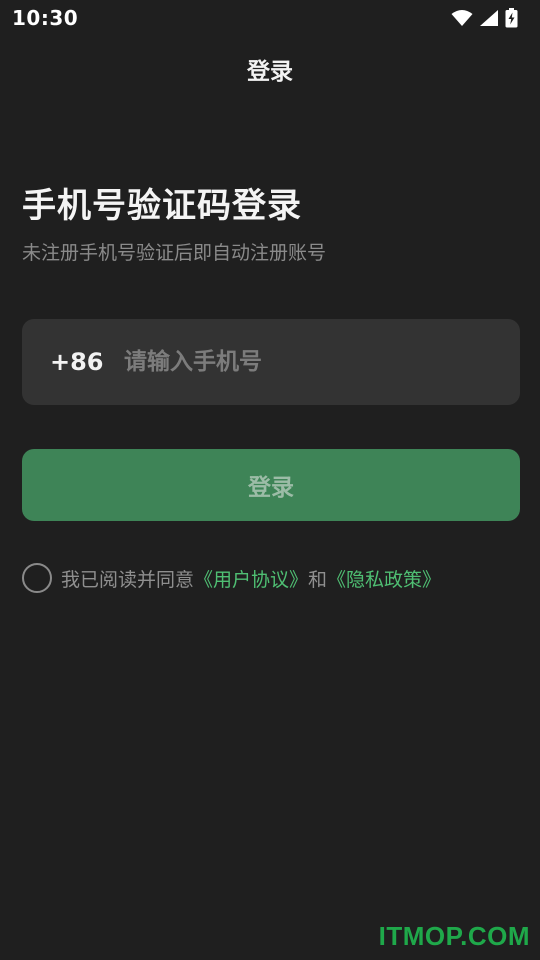 The height and width of the screenshot is (960, 540). What do you see at coordinates (489, 18) in the screenshot?
I see `signal-icon` at bounding box center [489, 18].